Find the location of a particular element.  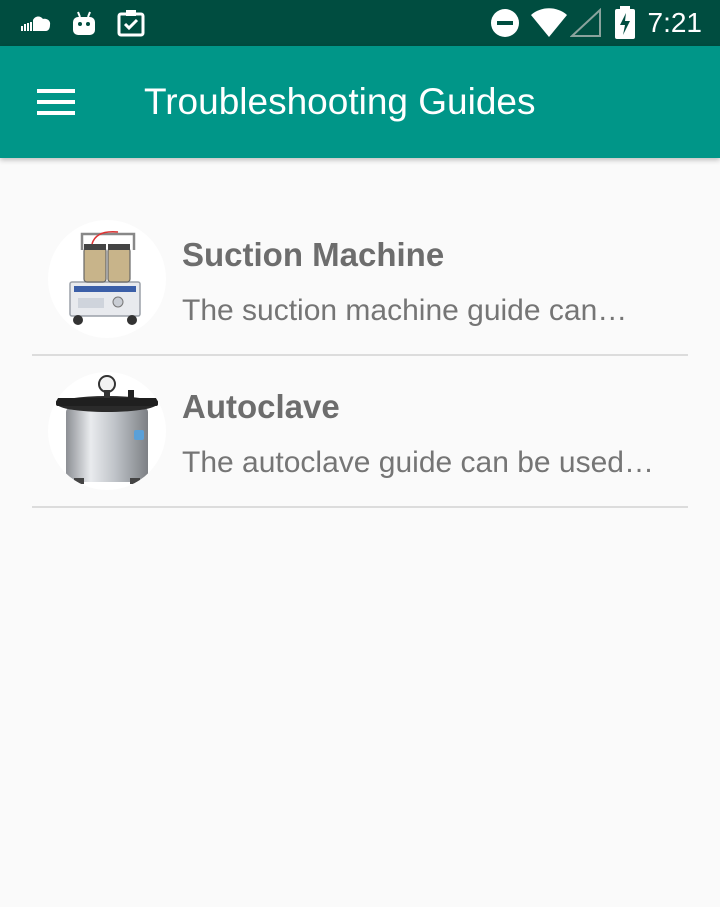

app-bar: Troubleshooting Guides is located at coordinates (360, 102).